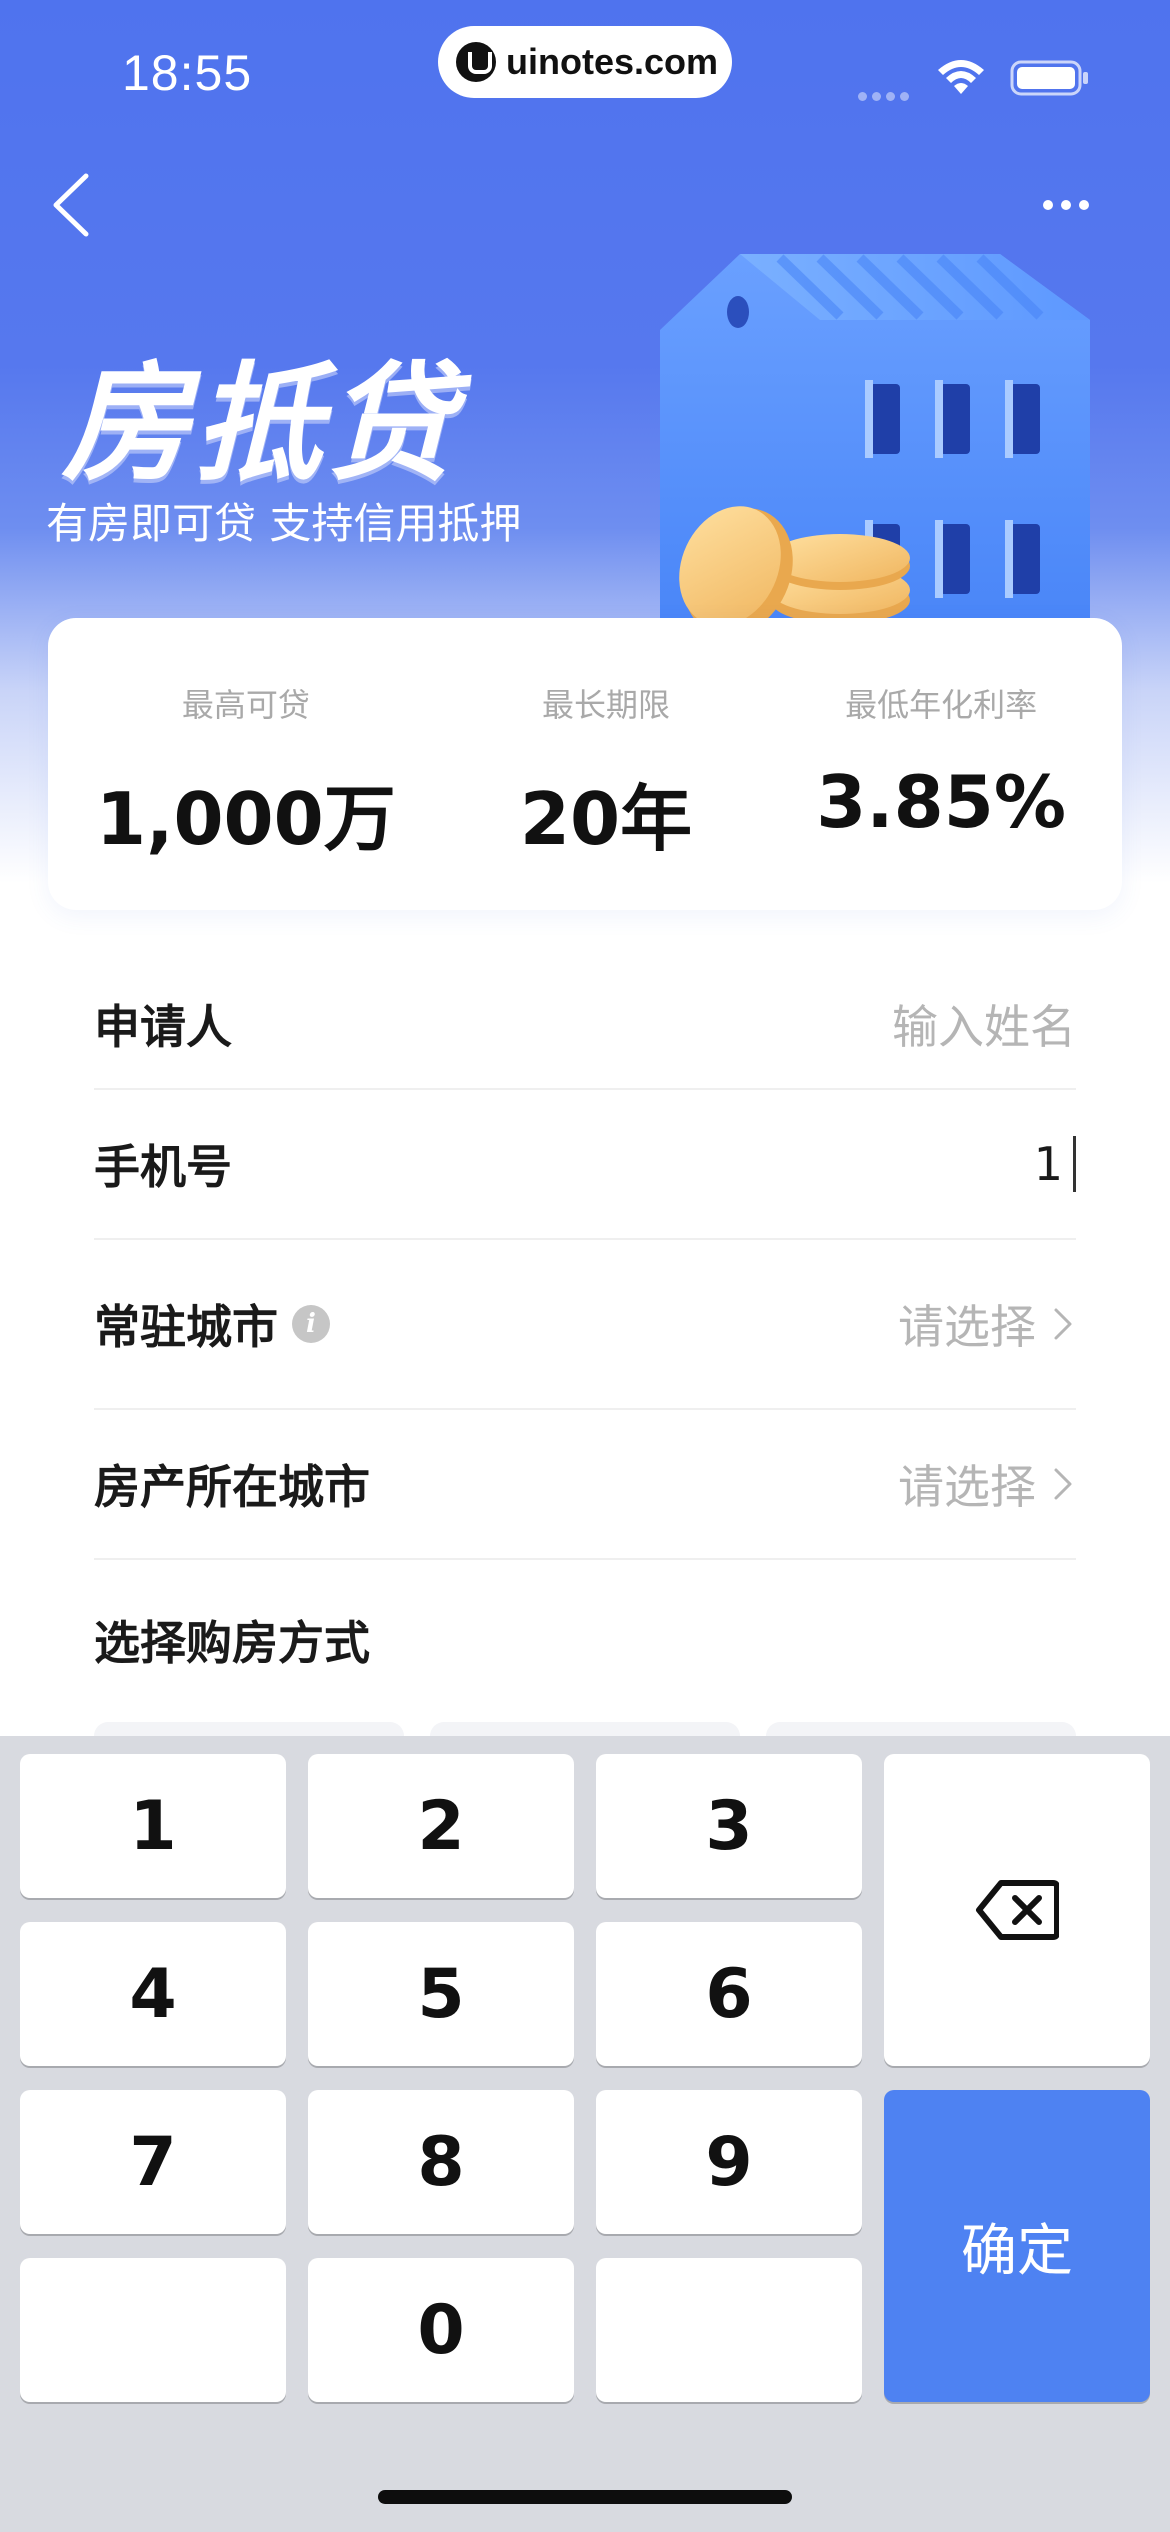 The image size is (1170, 2532). Describe the element at coordinates (153, 1994) in the screenshot. I see `key-4: 4` at that location.